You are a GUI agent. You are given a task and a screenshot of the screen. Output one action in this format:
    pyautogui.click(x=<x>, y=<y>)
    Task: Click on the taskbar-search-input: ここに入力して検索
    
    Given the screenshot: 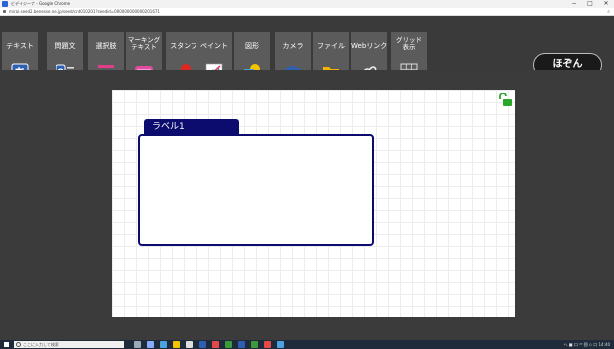 What is the action you would take?
    pyautogui.click(x=69, y=344)
    